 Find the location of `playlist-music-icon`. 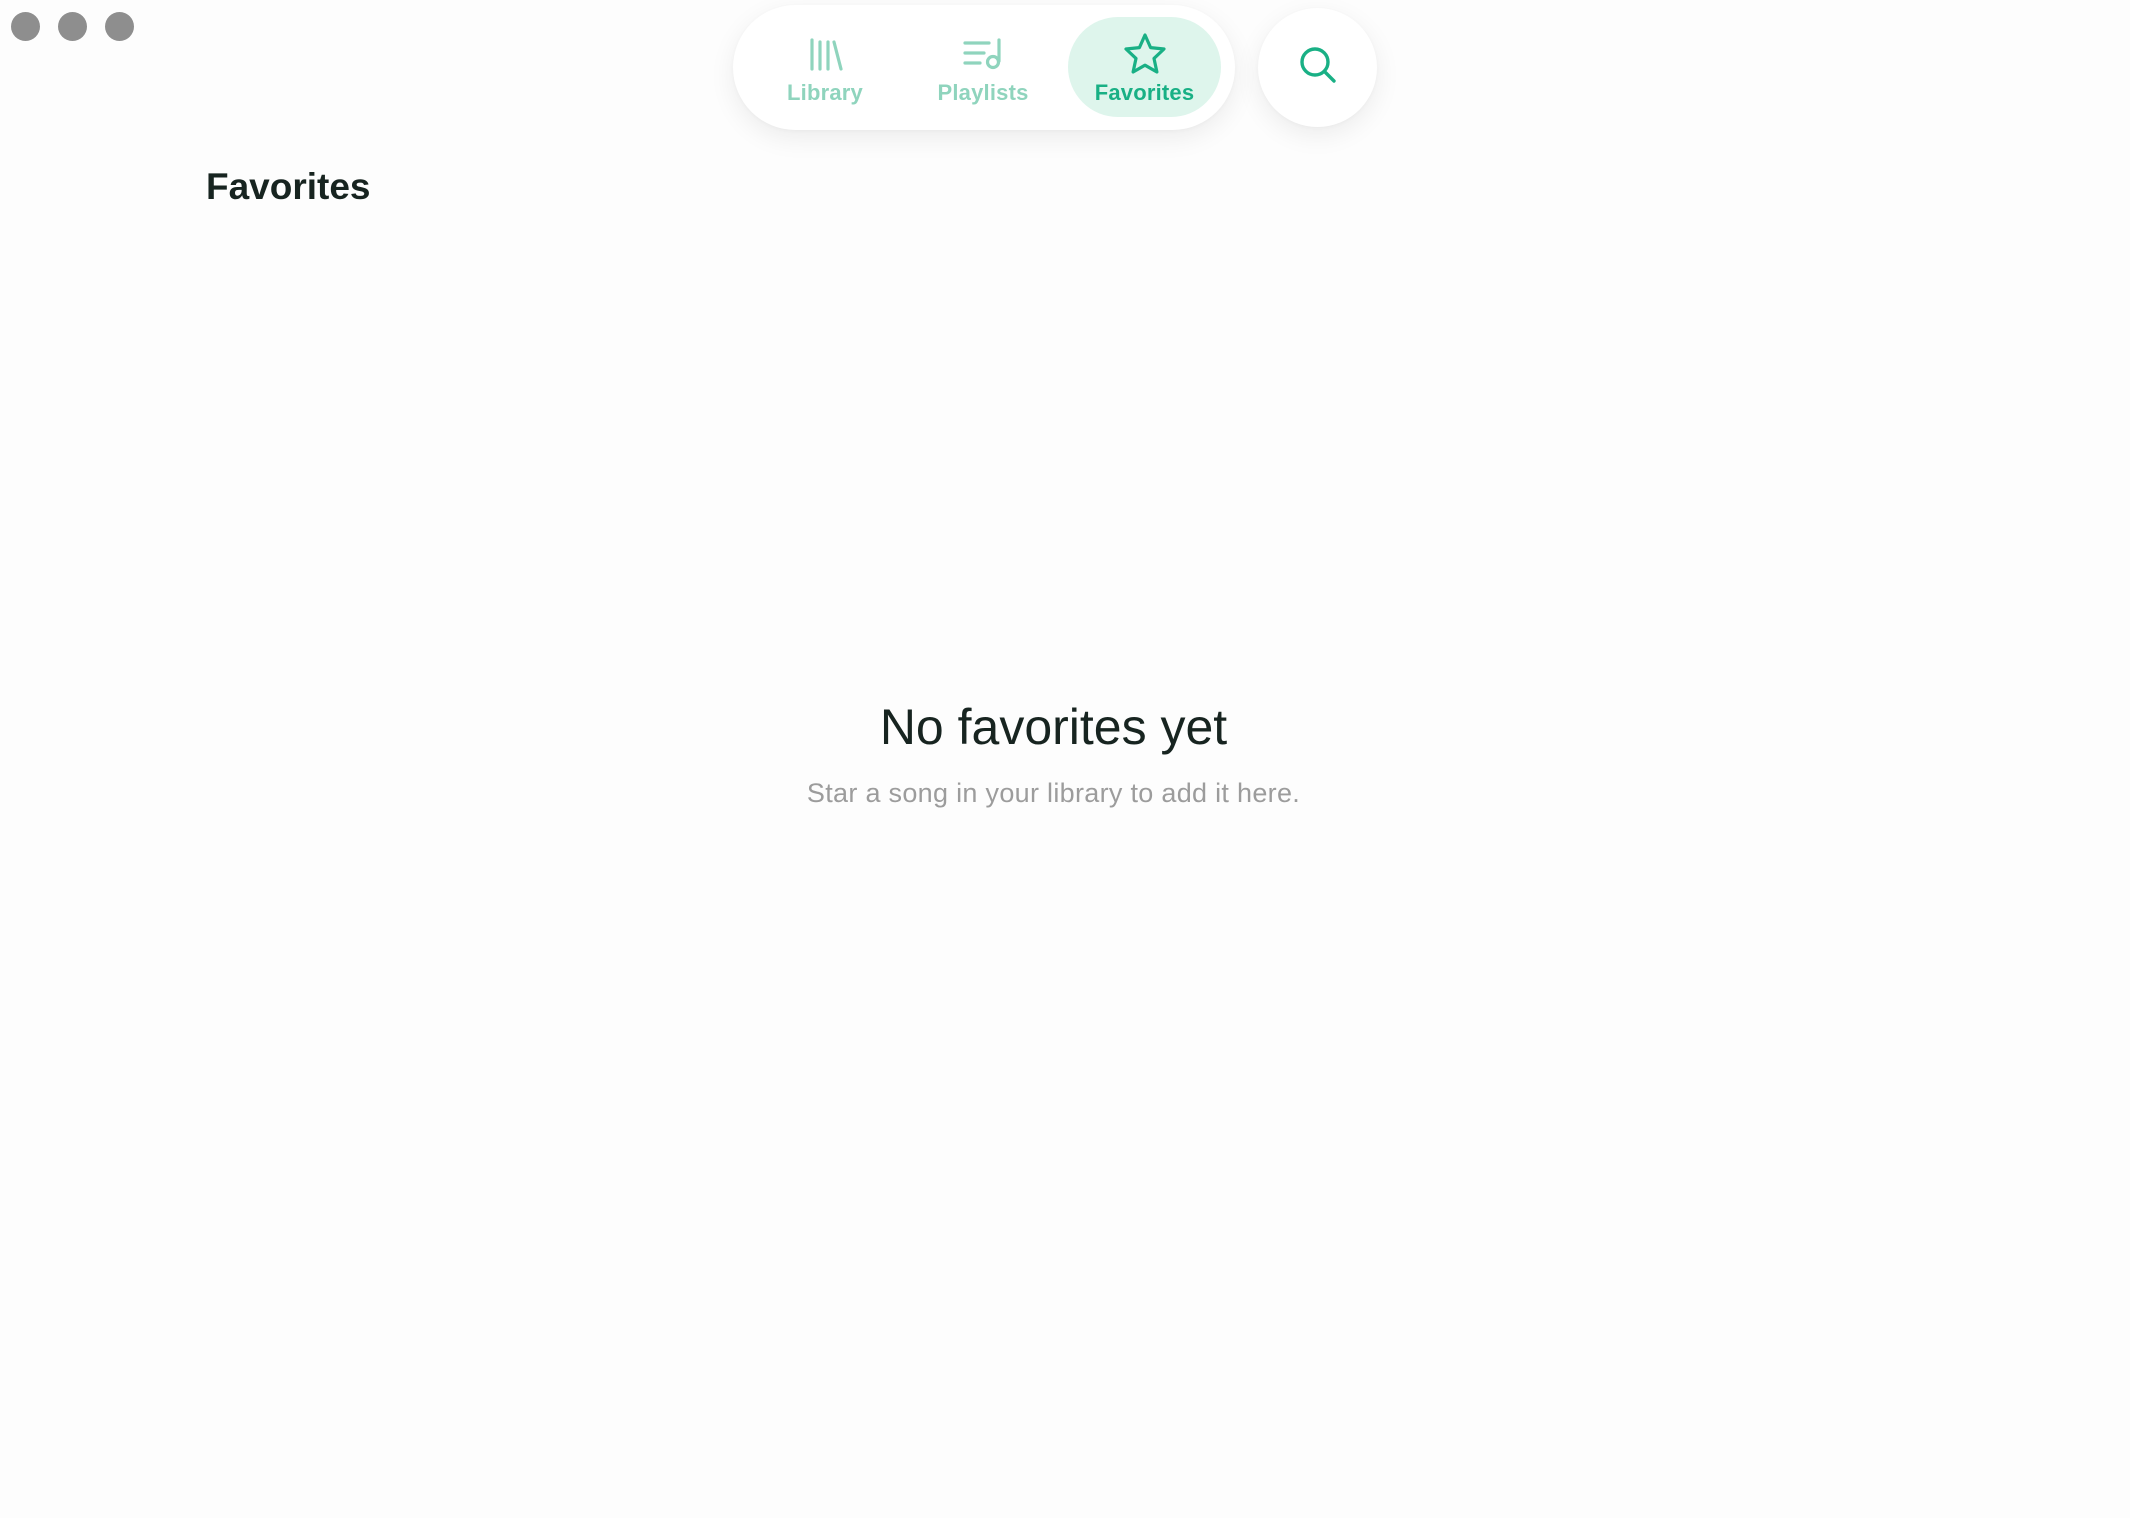

playlist-music-icon is located at coordinates (983, 54).